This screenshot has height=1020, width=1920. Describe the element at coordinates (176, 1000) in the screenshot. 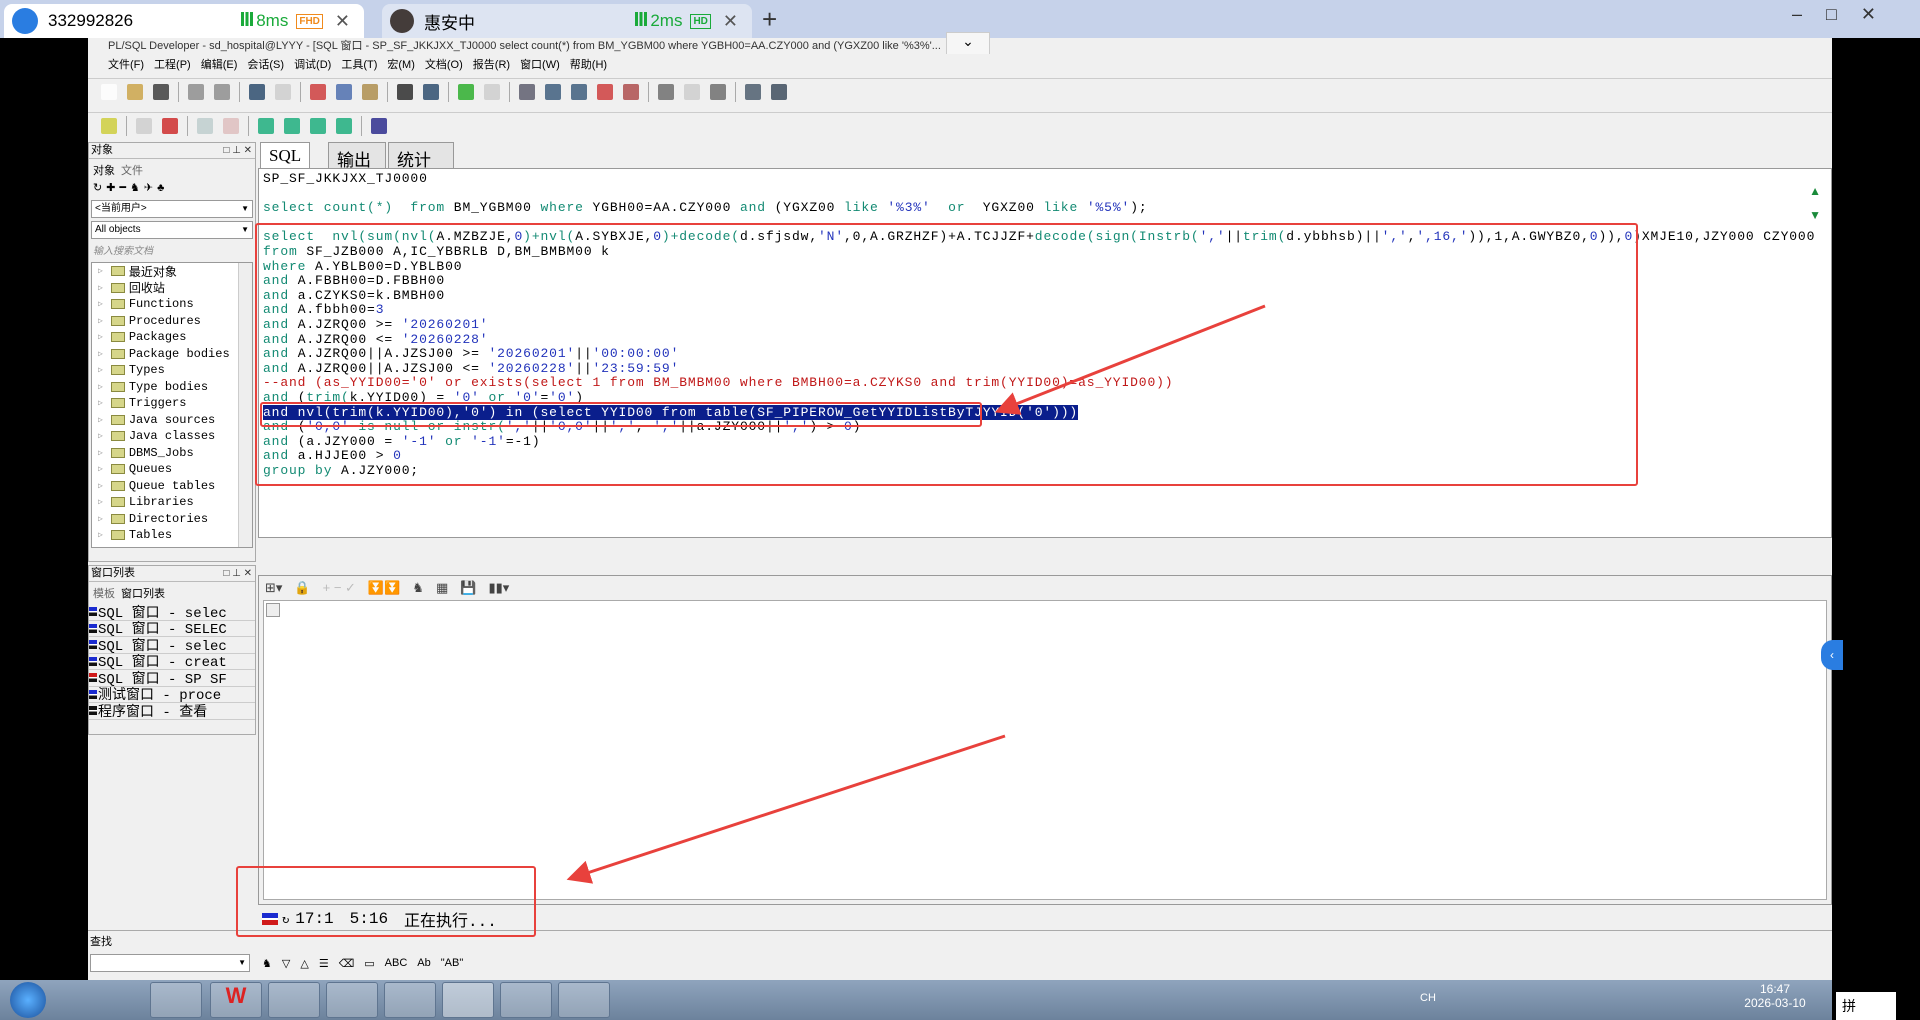

I see `taskbar-explorer` at that location.